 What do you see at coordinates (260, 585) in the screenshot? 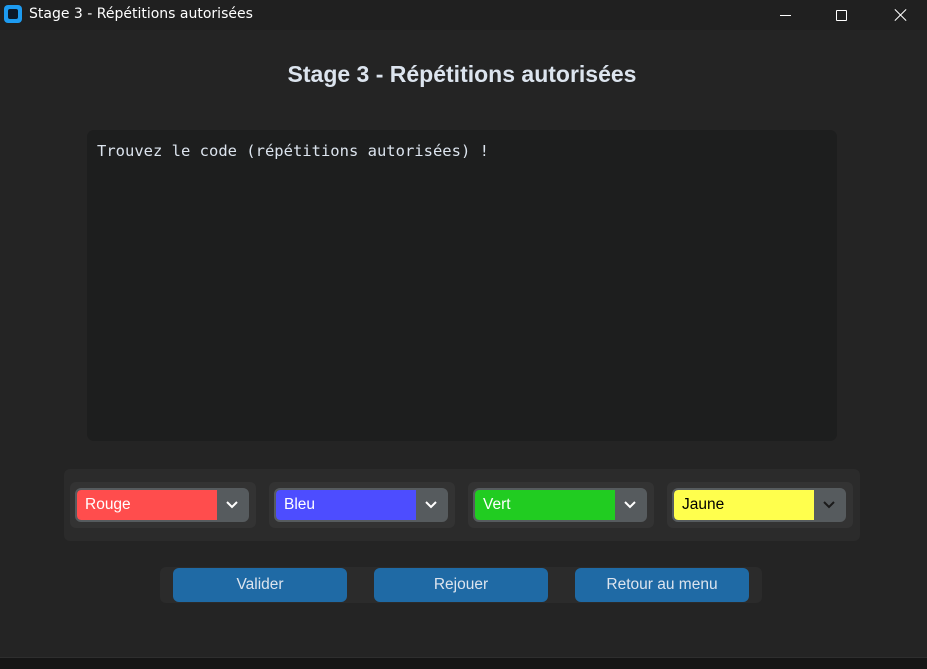
I see `validate-button: Valider` at bounding box center [260, 585].